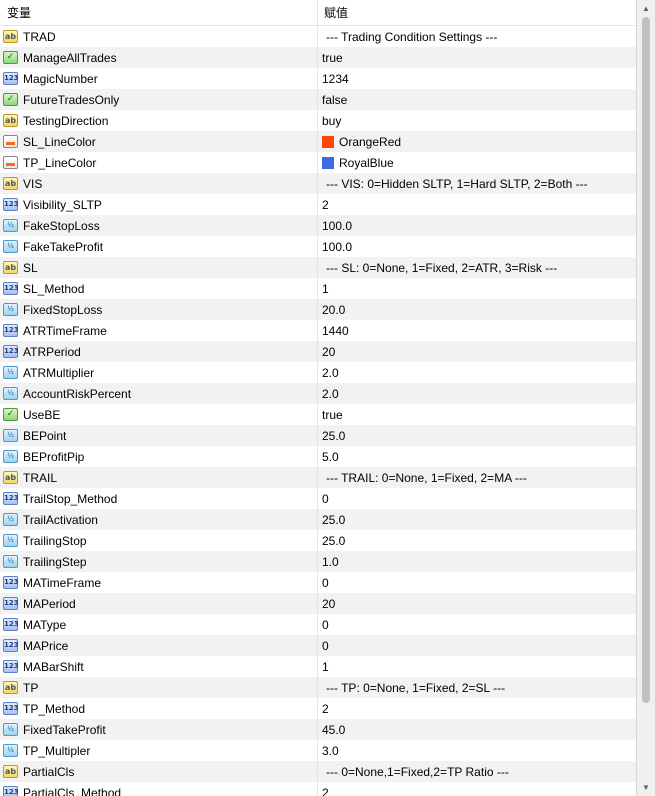 The image size is (655, 796). What do you see at coordinates (159, 351) in the screenshot?
I see `variable-cell: 123 ATRPeriod` at bounding box center [159, 351].